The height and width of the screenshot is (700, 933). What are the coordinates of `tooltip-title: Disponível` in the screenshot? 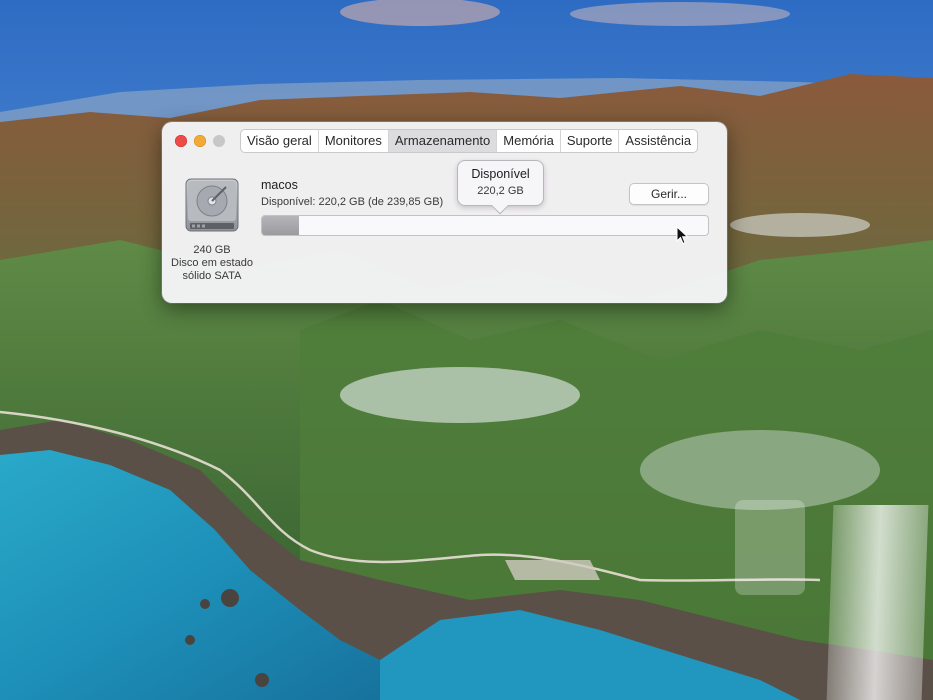 It's located at (500, 174).